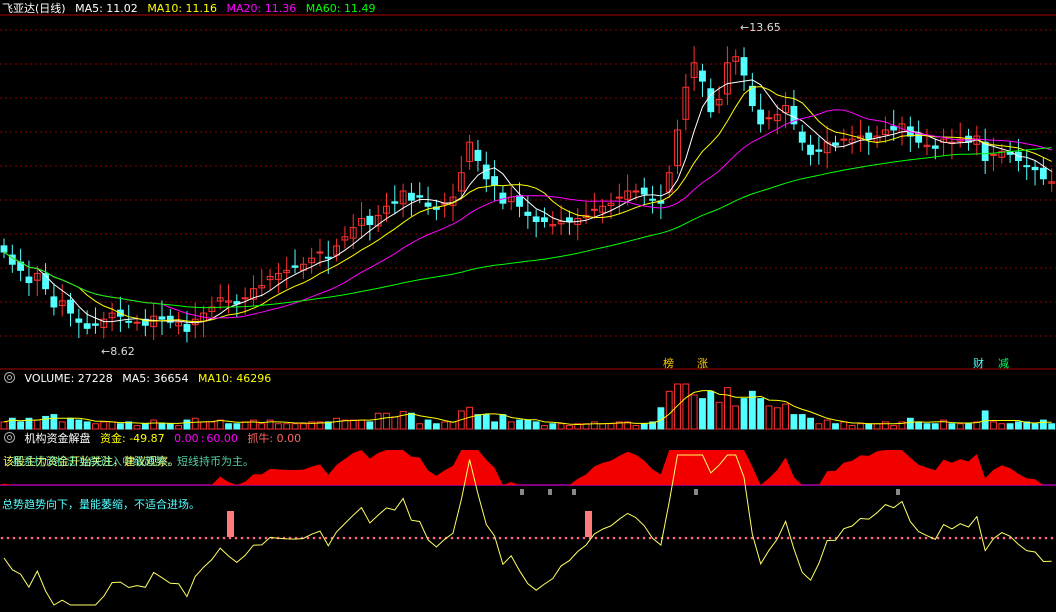 Image resolution: width=1056 pixels, height=612 pixels. I want to click on indicator-header: 机构资金解盘 资金: -49.87 0.00:60.00 抓牛: 0.00, so click(153, 439).